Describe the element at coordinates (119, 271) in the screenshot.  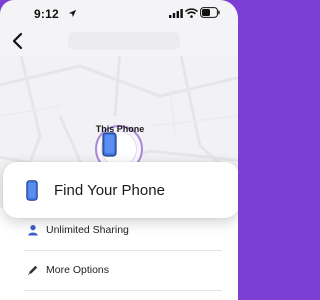
I see `more-options-row: More Options` at that location.